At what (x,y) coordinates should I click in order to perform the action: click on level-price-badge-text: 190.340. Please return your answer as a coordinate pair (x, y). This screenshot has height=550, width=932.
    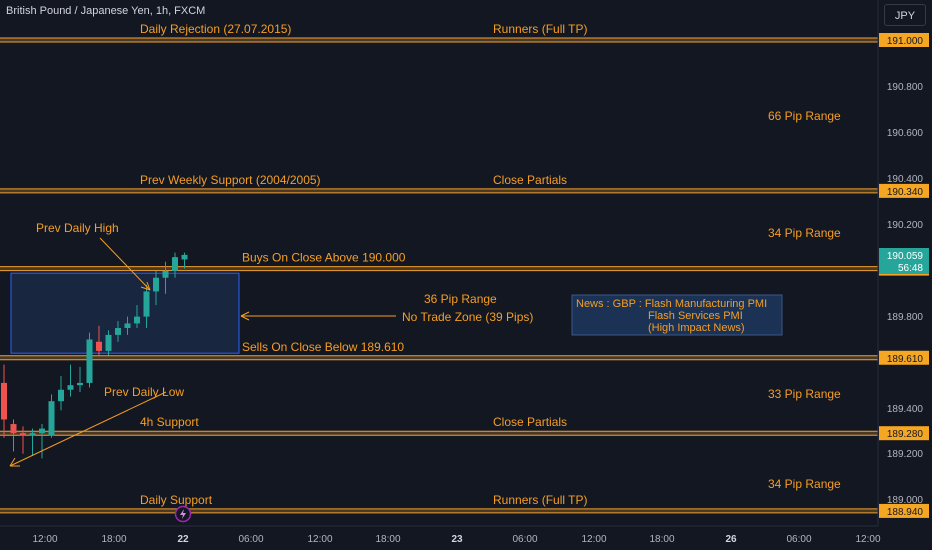
    Looking at the image, I should click on (905, 192).